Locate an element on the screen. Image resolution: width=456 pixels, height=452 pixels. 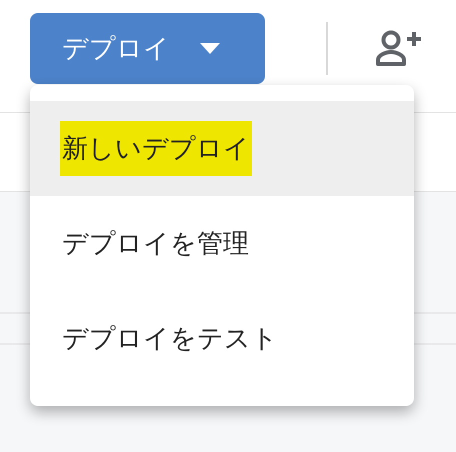
add-person-icon is located at coordinates (399, 48).